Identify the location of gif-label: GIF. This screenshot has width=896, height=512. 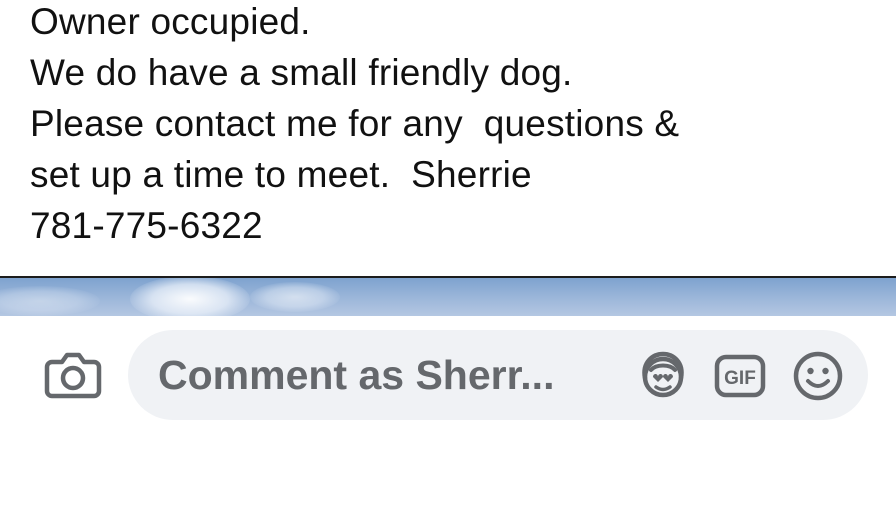
(740, 378).